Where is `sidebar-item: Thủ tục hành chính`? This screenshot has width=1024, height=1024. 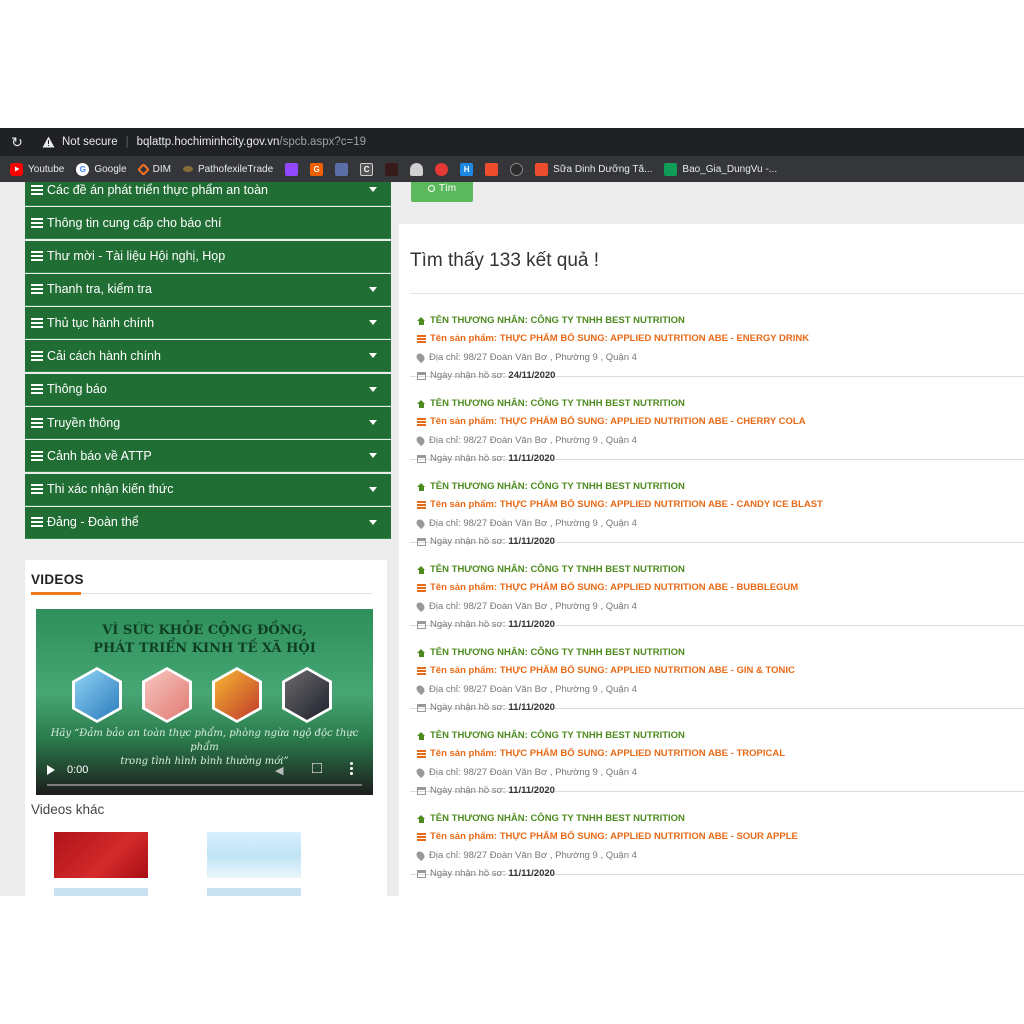
sidebar-item: Thủ tục hành chính is located at coordinates (208, 323).